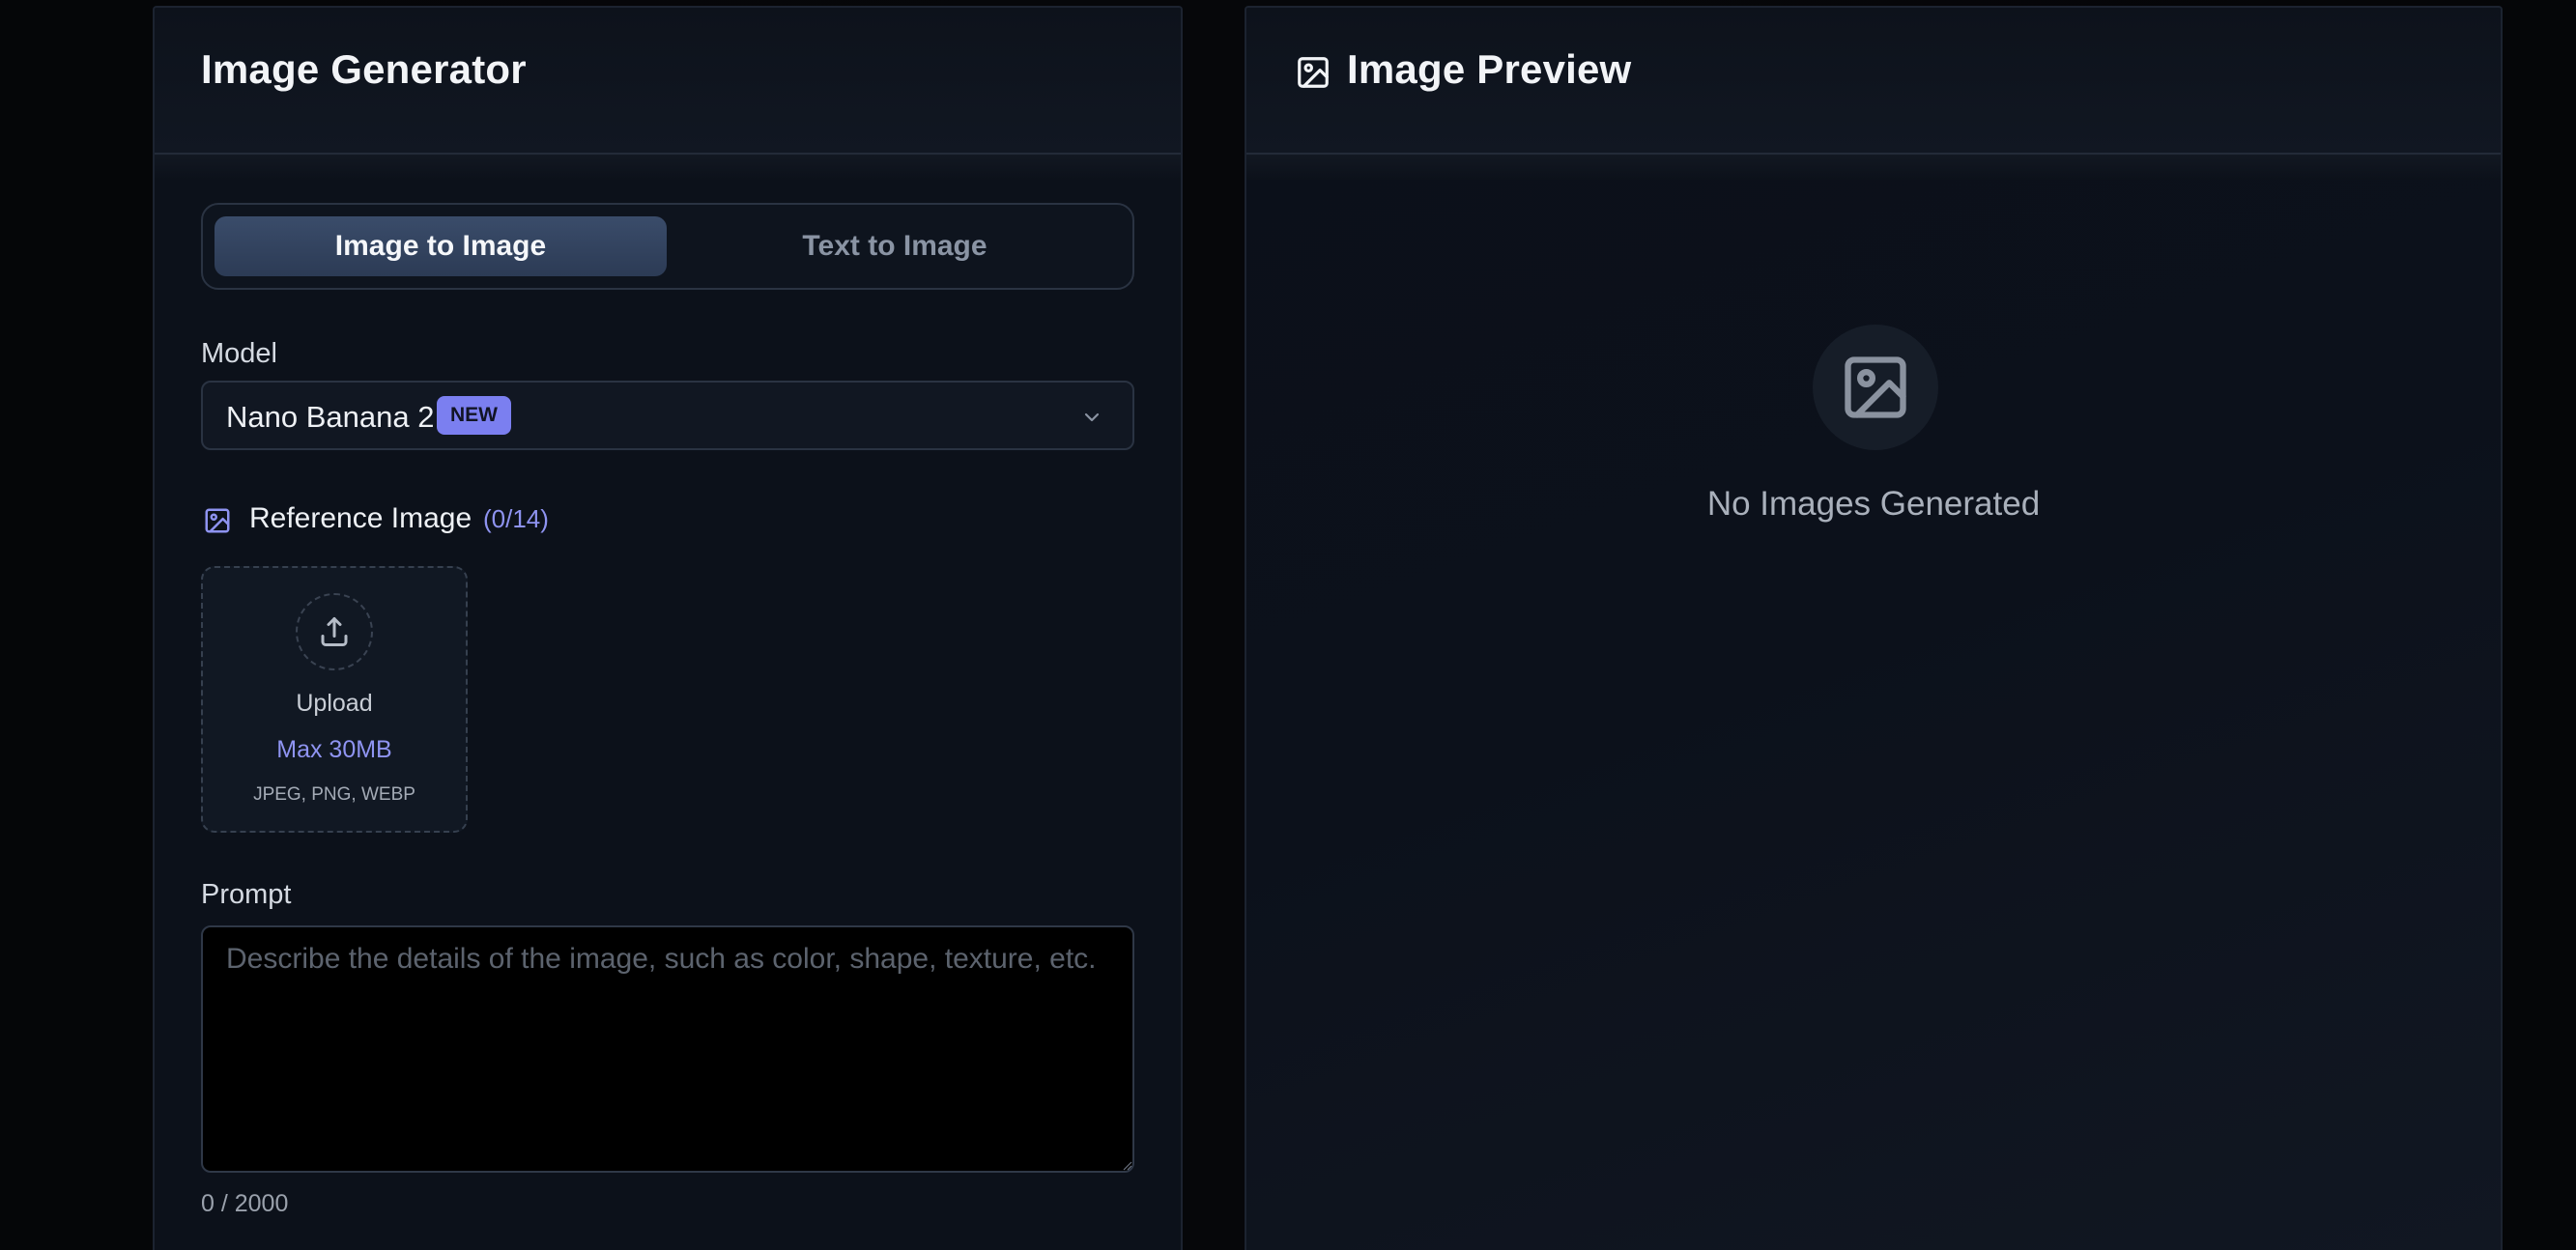  I want to click on upload-max-size: Max 30MB, so click(334, 749).